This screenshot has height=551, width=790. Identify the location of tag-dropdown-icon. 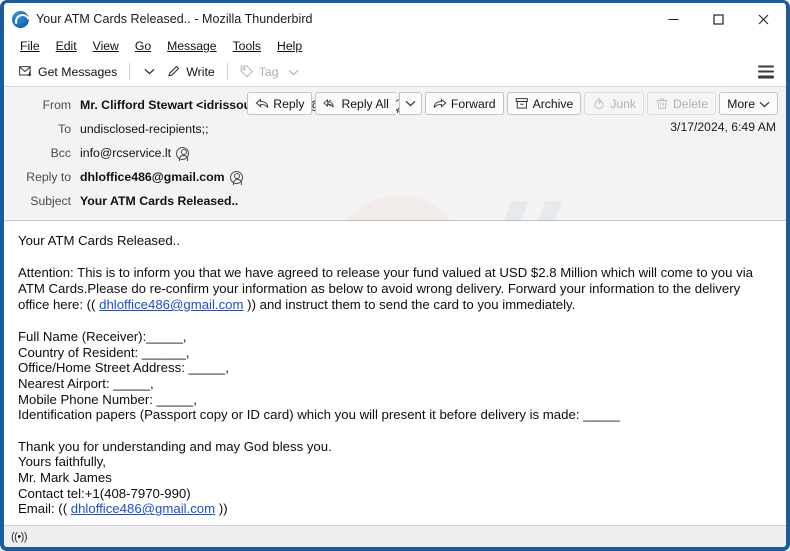
(293, 72).